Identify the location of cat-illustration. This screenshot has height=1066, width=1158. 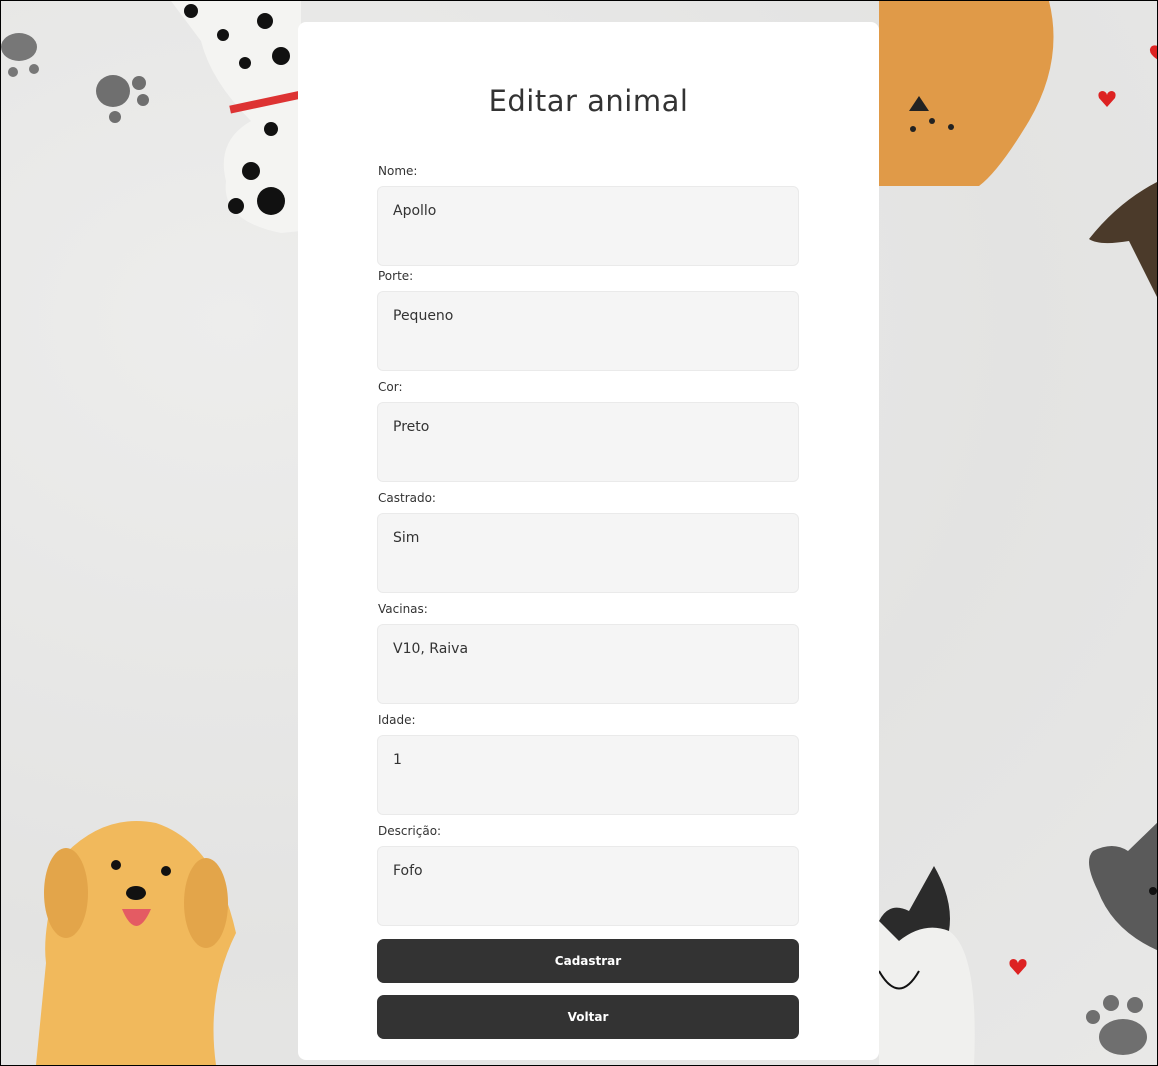
(927, 965).